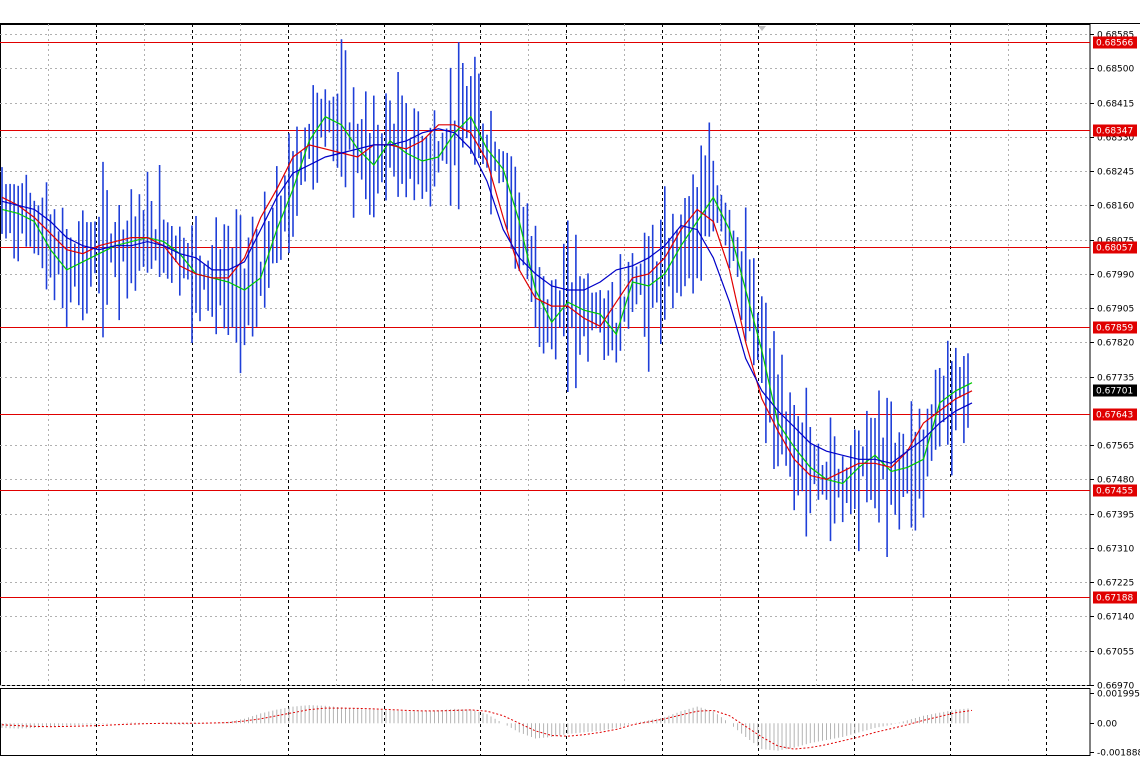  Describe the element at coordinates (1115, 618) in the screenshot. I see `y-tick-label: 0.67140` at that location.